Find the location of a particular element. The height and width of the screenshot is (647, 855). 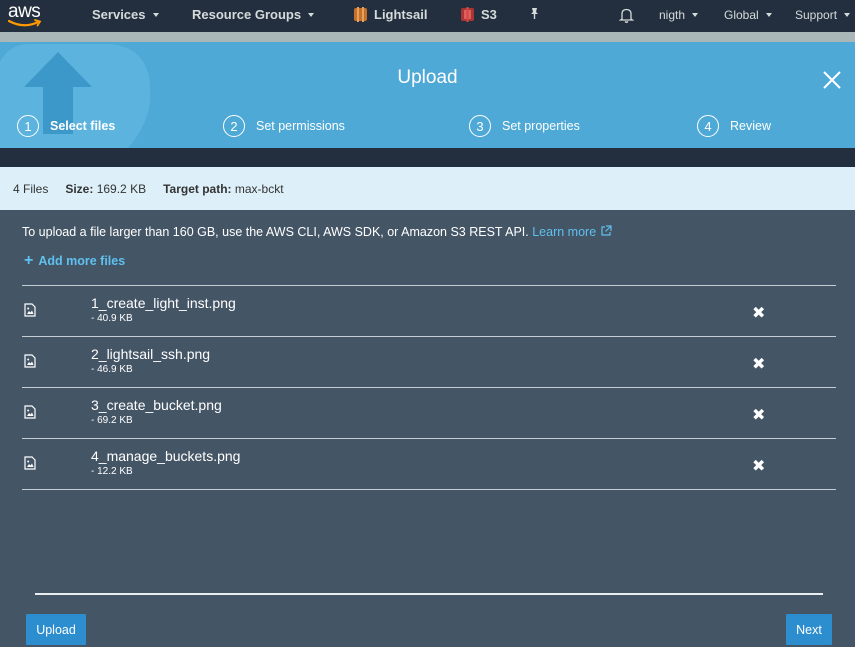

modal-title: Upload is located at coordinates (427, 77).